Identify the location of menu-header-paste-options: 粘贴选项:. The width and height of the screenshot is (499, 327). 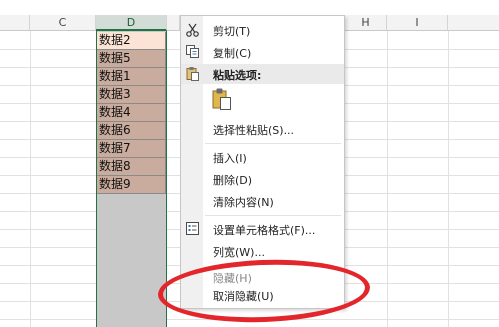
(262, 74).